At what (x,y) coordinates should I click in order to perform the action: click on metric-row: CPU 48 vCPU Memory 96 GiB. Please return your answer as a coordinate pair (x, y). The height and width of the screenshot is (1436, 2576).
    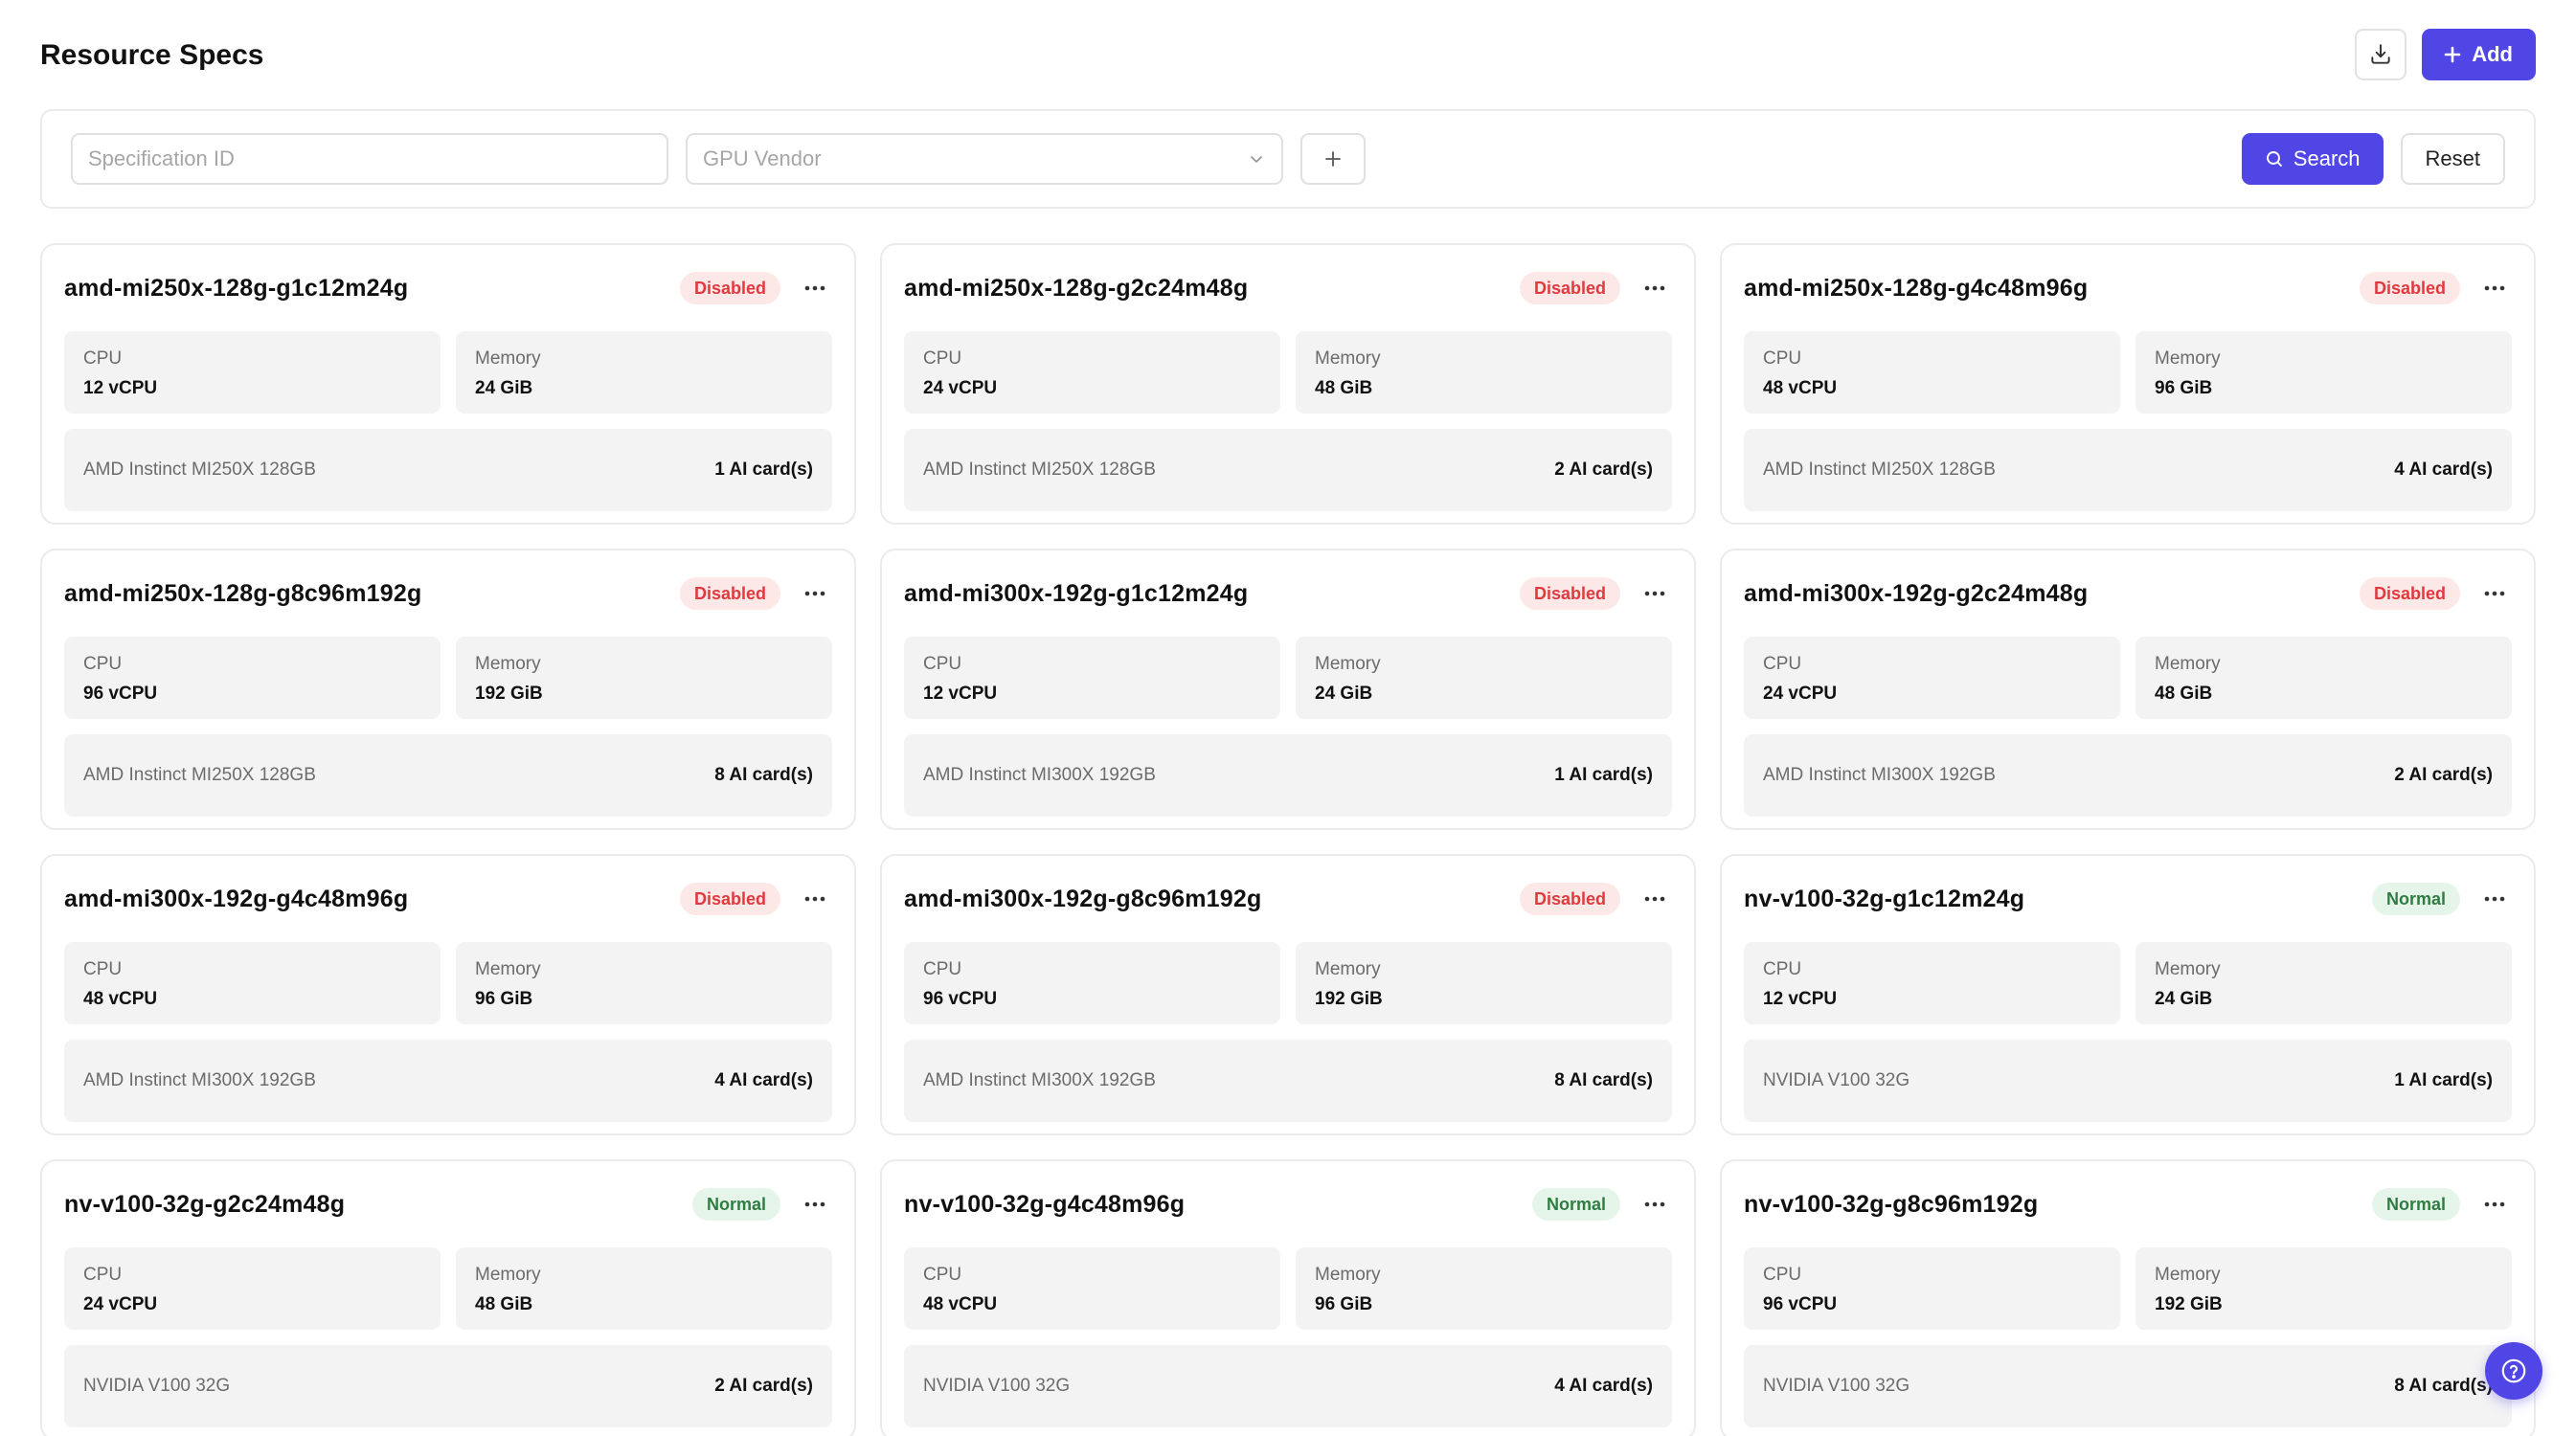
    Looking at the image, I should click on (1288, 1288).